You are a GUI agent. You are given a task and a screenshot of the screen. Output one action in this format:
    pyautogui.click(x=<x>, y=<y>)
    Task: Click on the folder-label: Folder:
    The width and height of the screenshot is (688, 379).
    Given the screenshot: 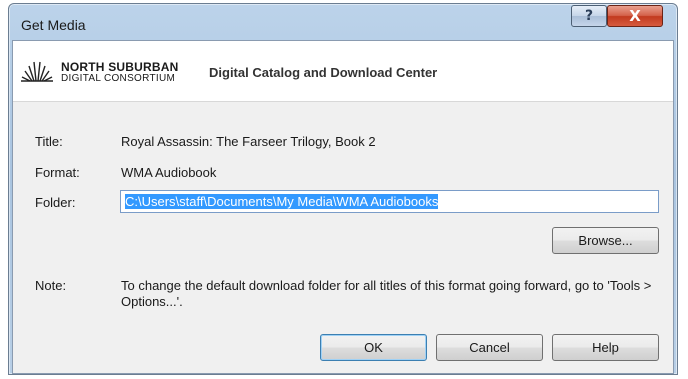 What is the action you would take?
    pyautogui.click(x=55, y=202)
    